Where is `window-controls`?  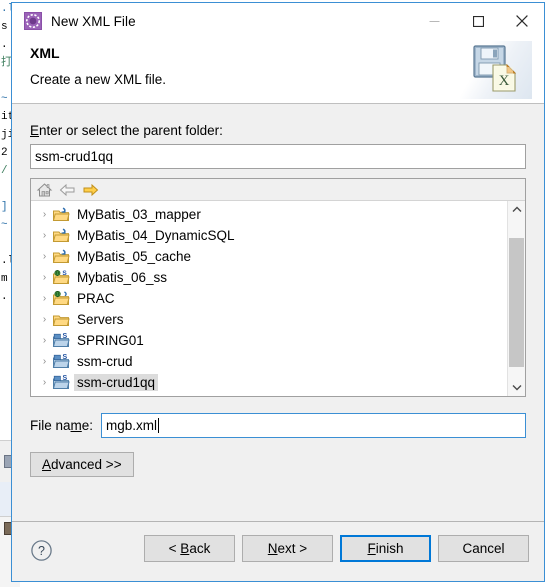 window-controls is located at coordinates (478, 21).